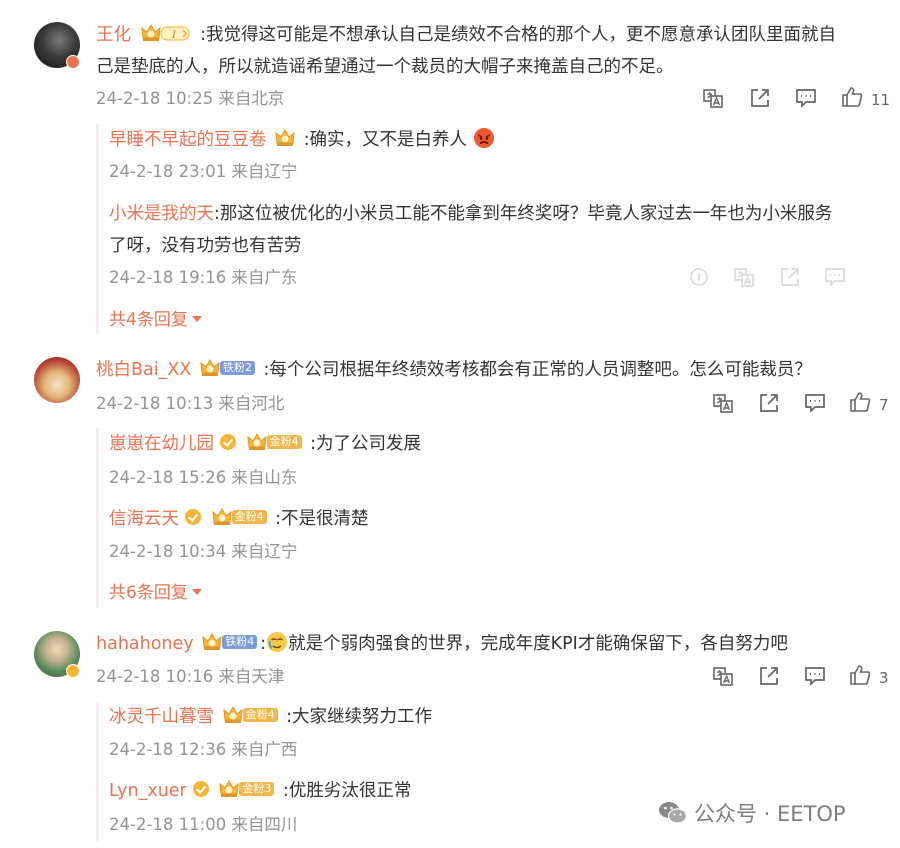  What do you see at coordinates (673, 813) in the screenshot?
I see `wechat-icon` at bounding box center [673, 813].